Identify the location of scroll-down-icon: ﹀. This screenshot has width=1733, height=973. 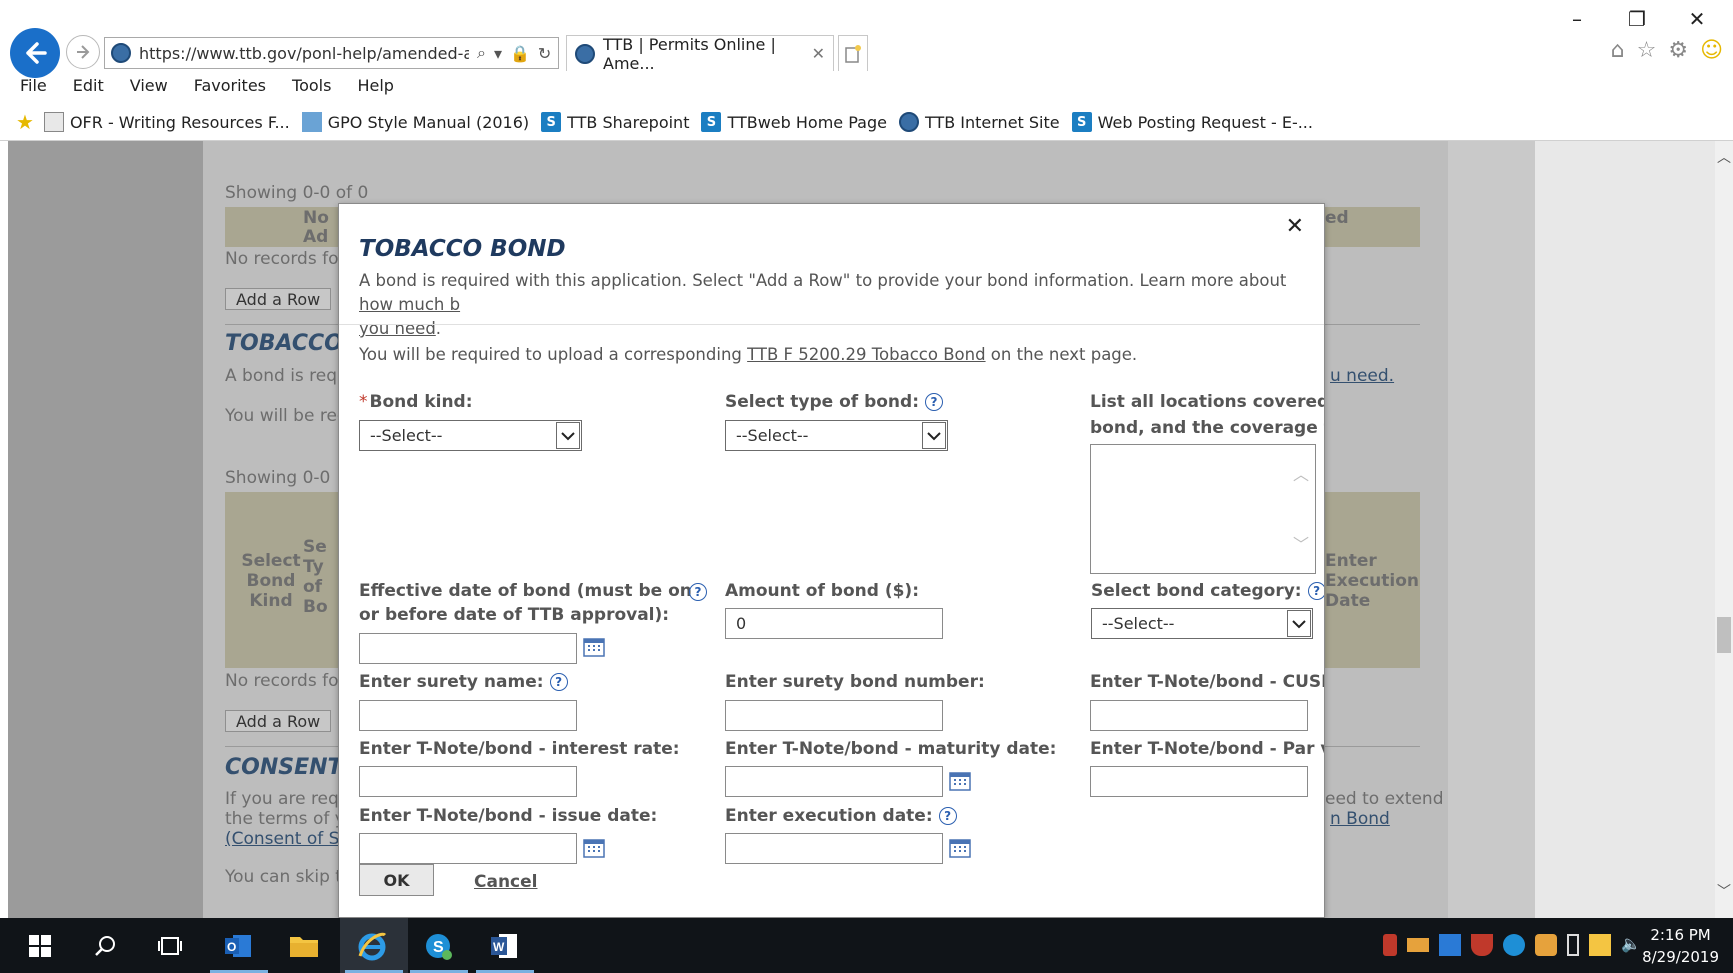
(1724, 891).